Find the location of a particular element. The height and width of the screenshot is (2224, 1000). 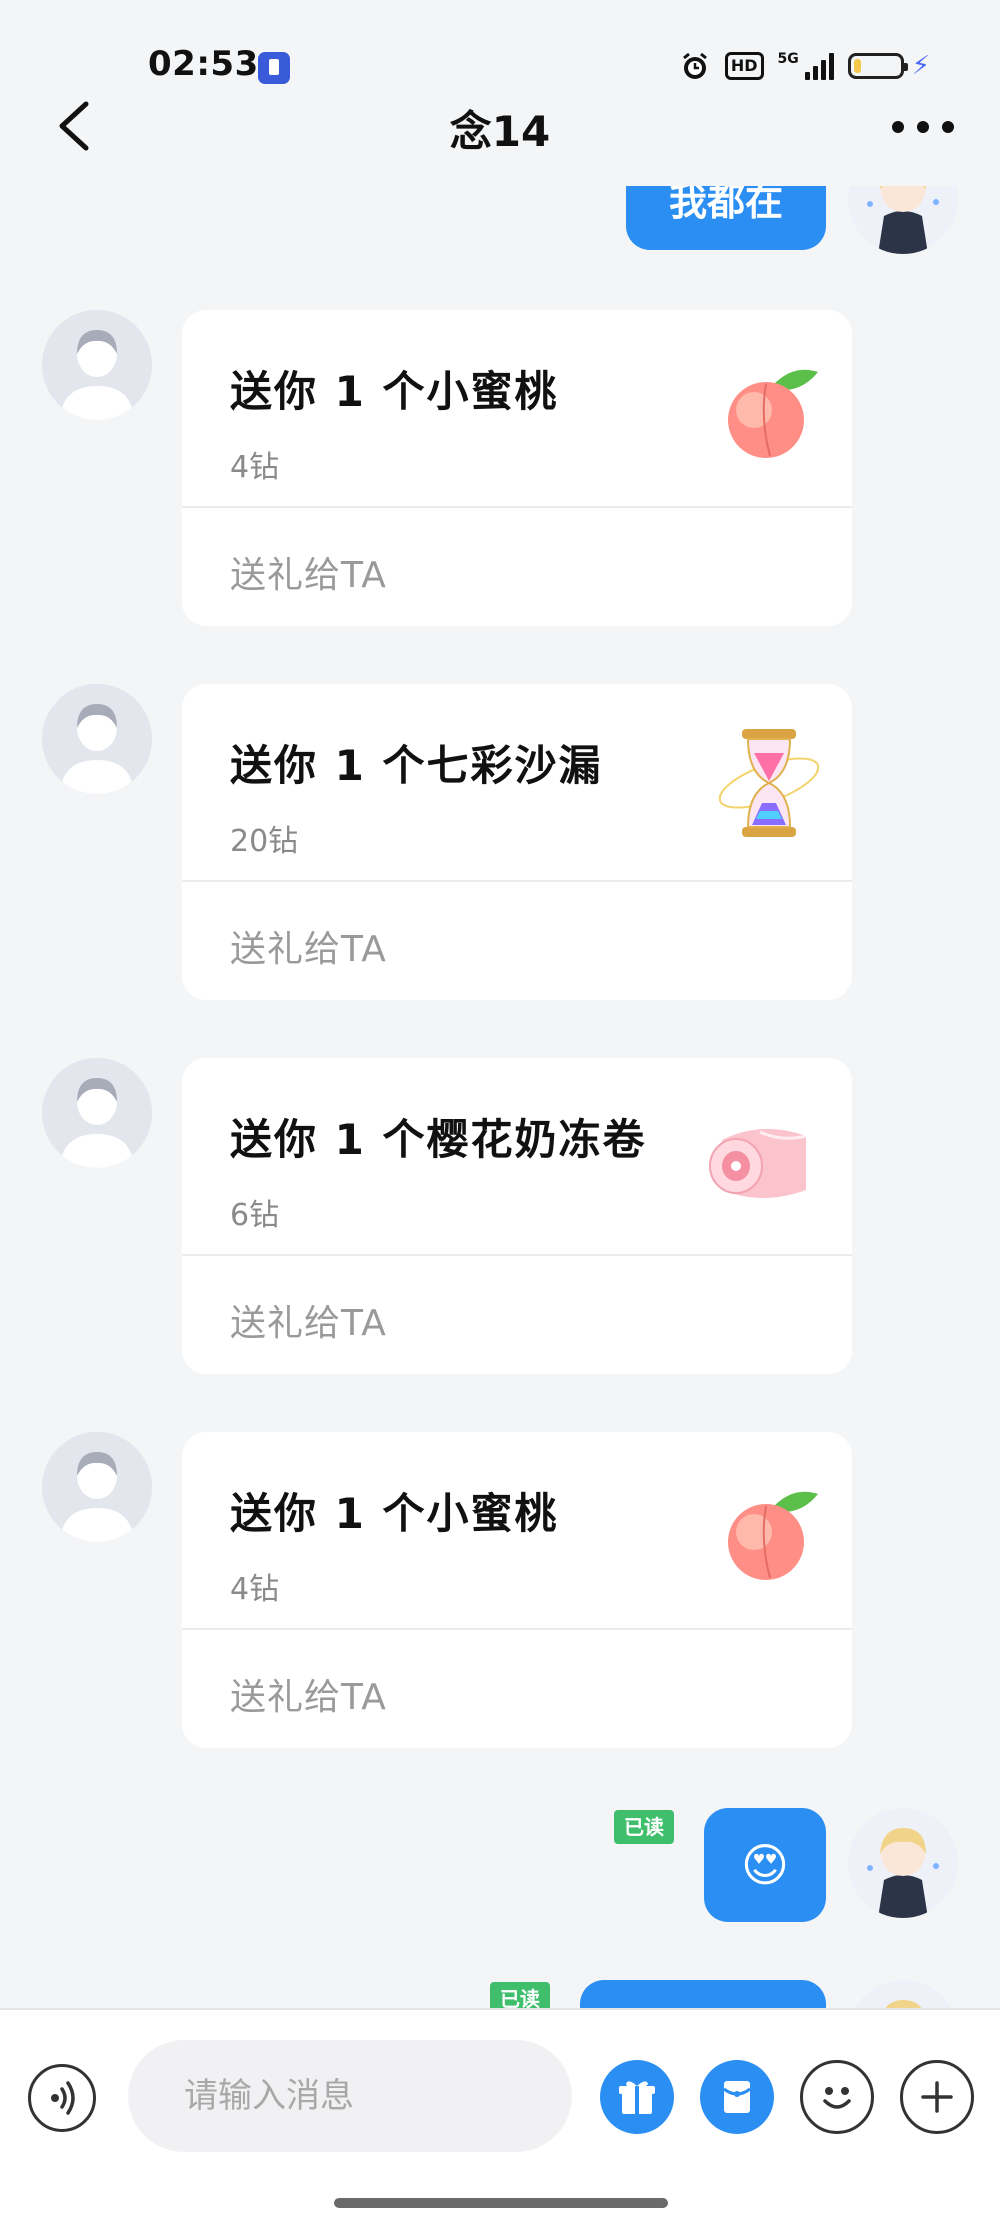

gift-button is located at coordinates (637, 2097).